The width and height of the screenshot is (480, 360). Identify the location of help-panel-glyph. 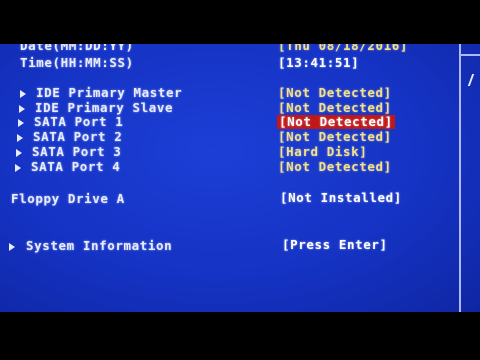
(473, 80).